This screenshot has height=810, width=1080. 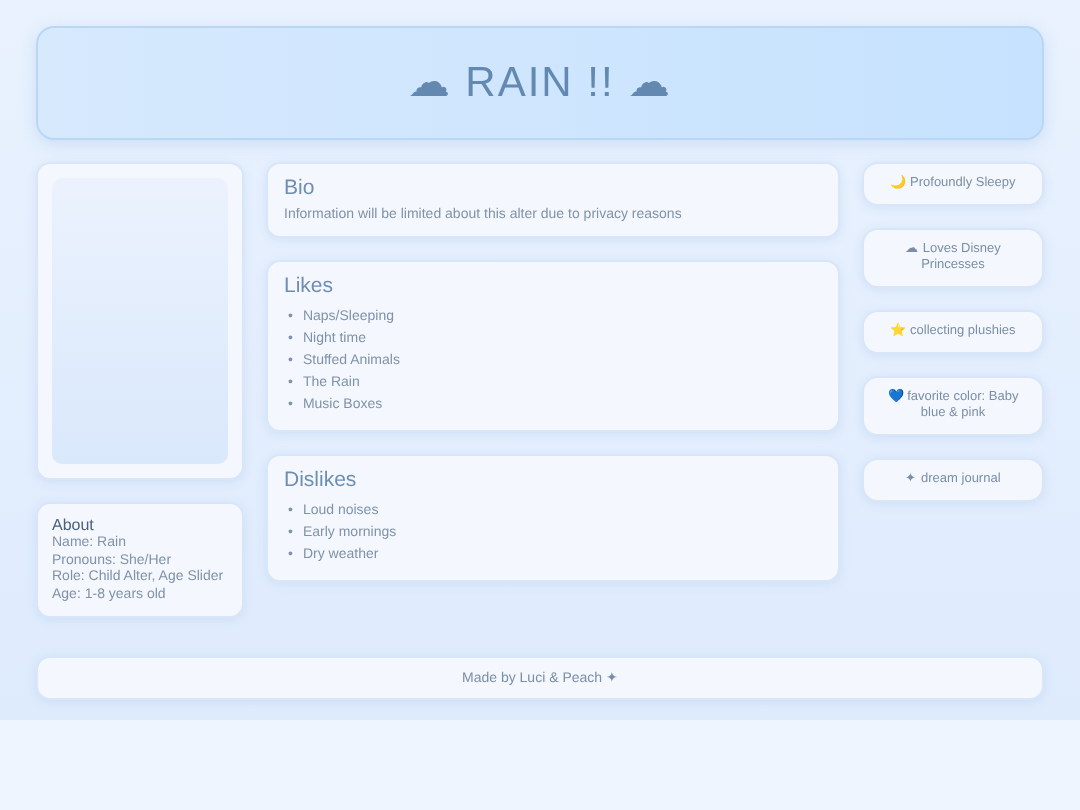 I want to click on section-heading: Dislikes, so click(x=321, y=480).